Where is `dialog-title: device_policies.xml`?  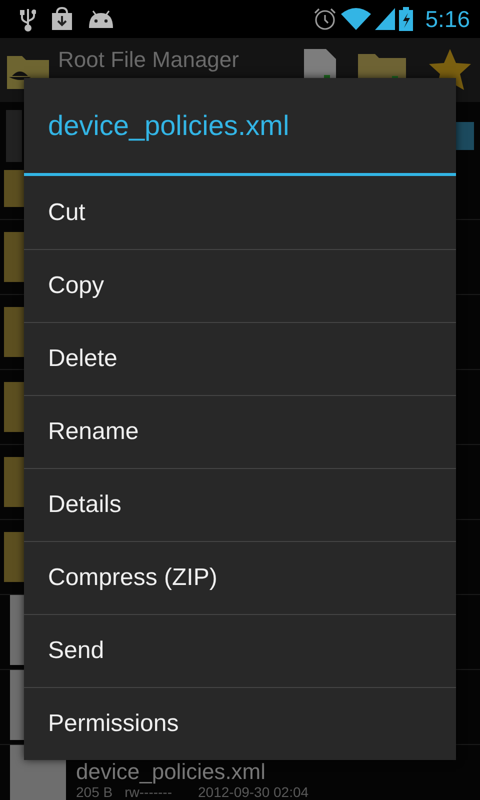
dialog-title: device_policies.xml is located at coordinates (168, 125).